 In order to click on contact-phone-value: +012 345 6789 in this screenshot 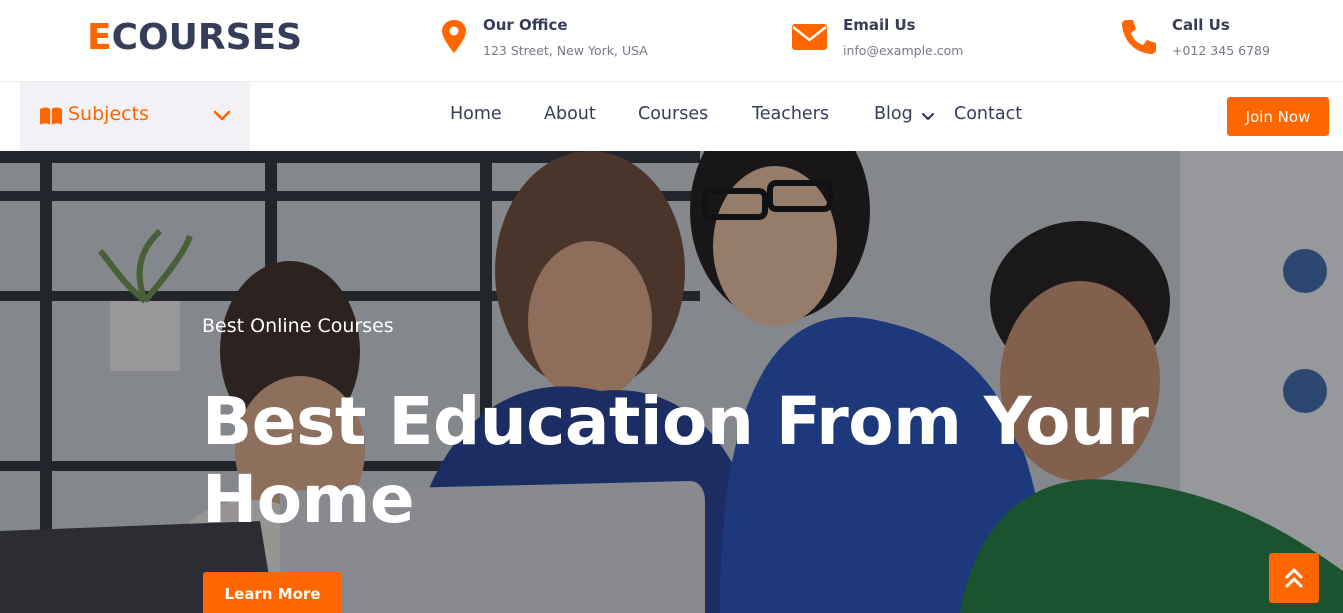, I will do `click(1221, 50)`.